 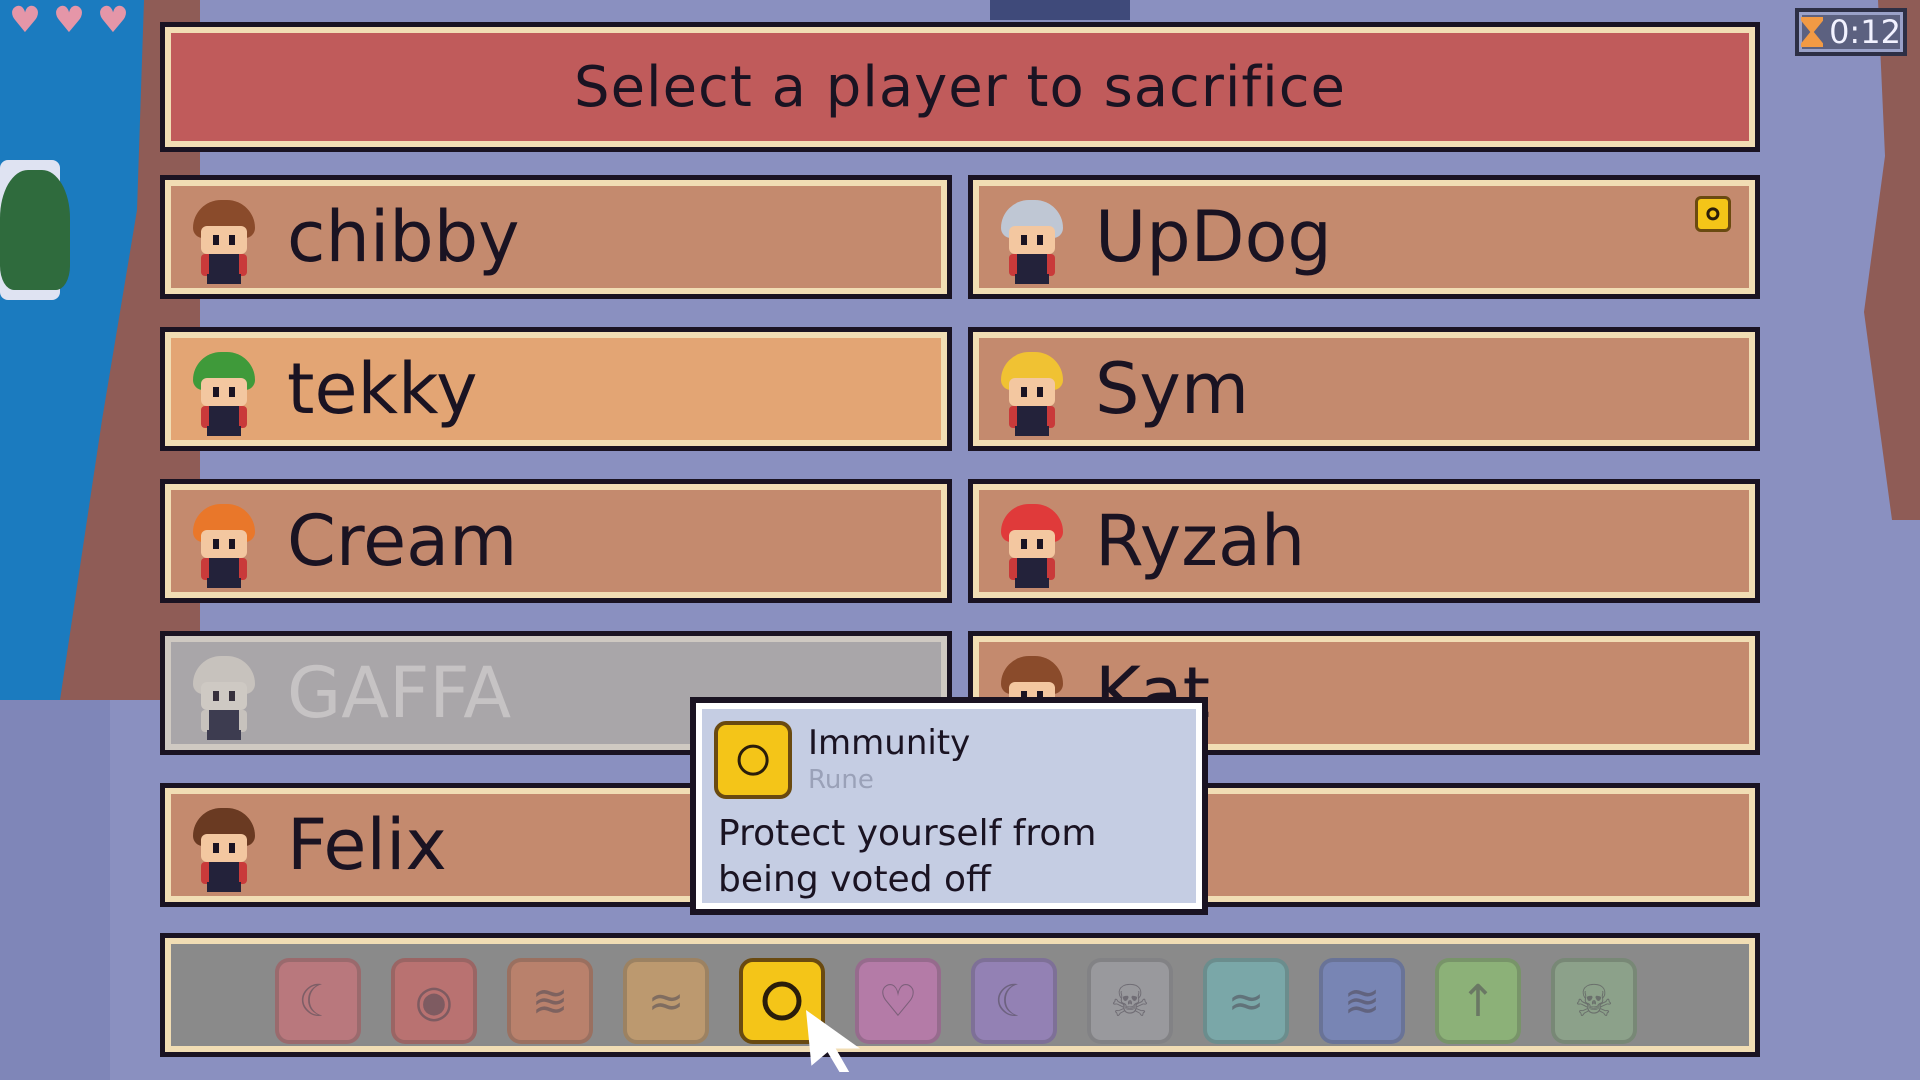 I want to click on skull-rune-icon: ☠, so click(x=1130, y=1001).